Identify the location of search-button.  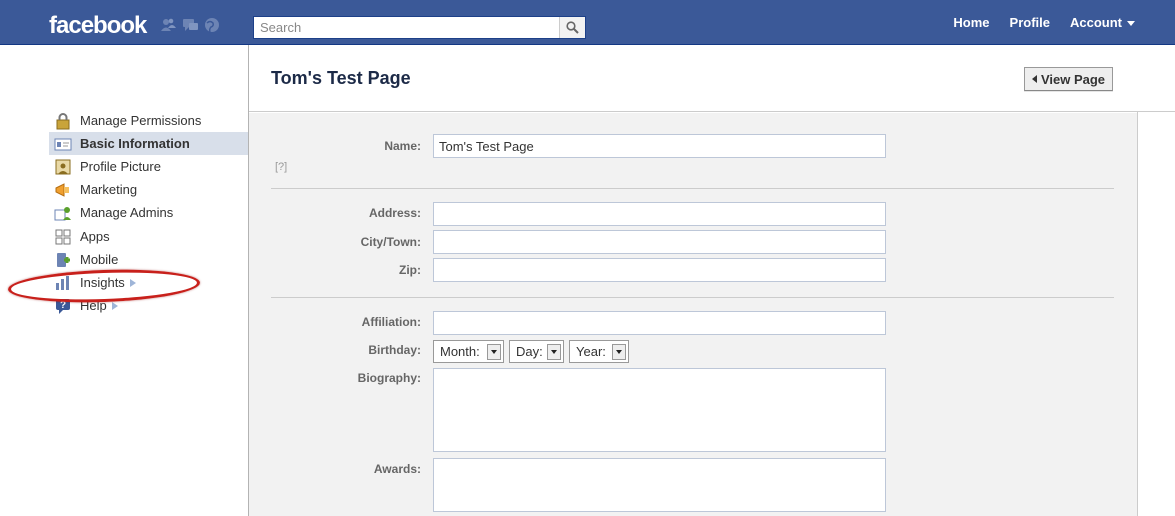
(572, 27).